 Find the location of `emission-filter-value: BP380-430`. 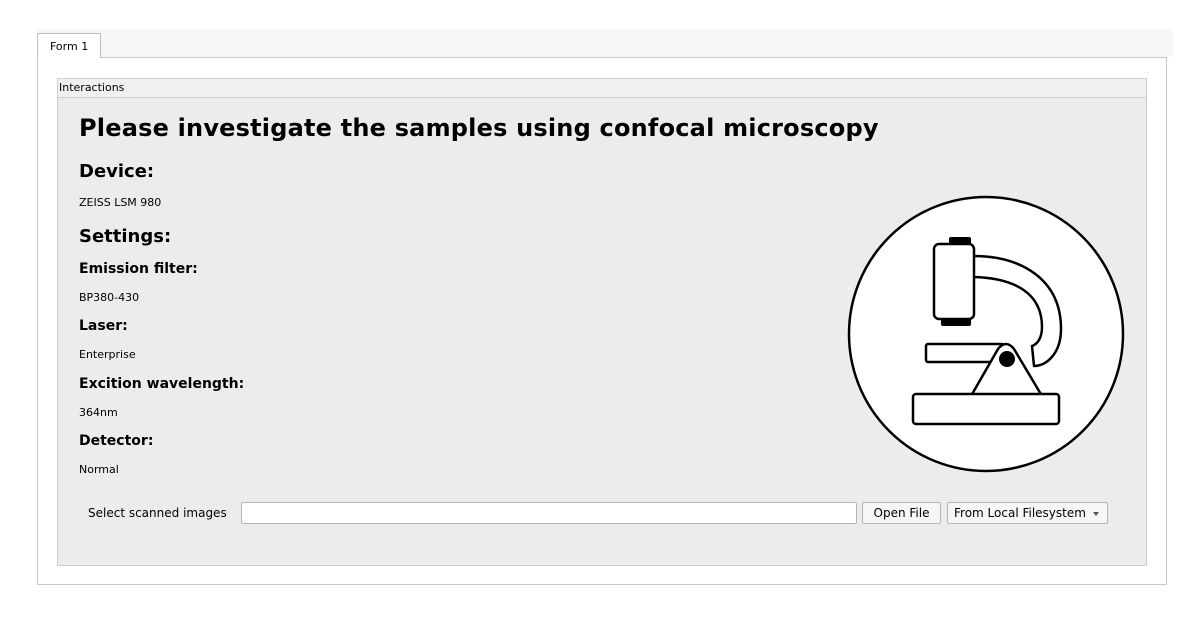

emission-filter-value: BP380-430 is located at coordinates (109, 297).